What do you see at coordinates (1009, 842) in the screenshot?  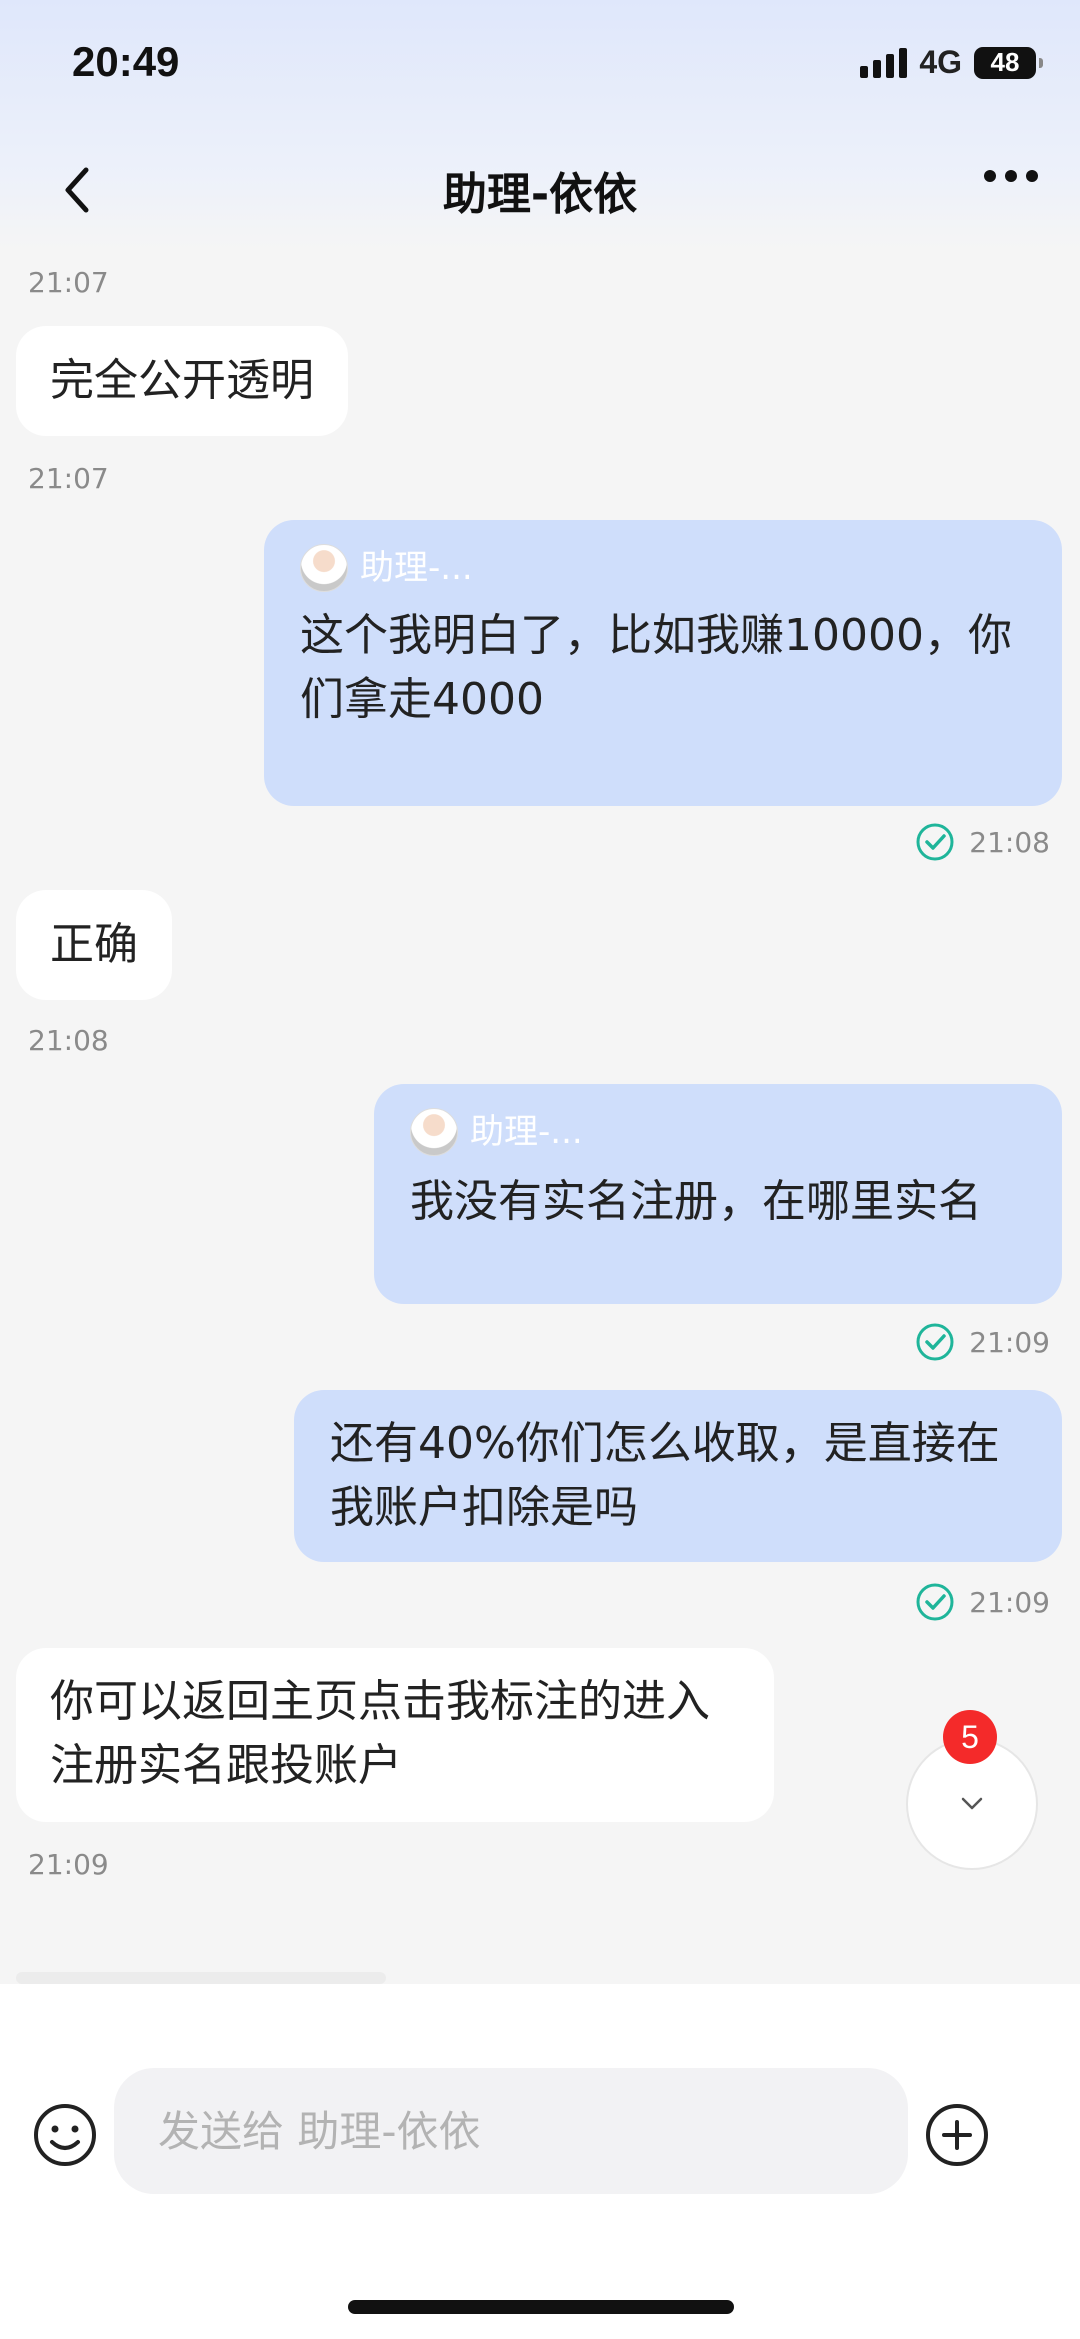 I see `message-time: 21:08` at bounding box center [1009, 842].